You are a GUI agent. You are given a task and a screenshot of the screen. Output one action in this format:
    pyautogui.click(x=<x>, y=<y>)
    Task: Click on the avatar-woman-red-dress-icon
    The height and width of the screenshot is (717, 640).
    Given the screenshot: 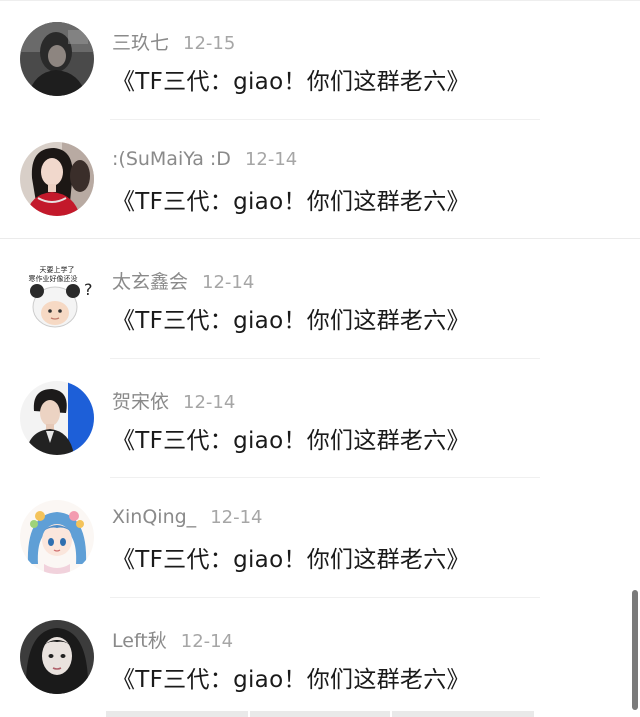 What is the action you would take?
    pyautogui.click(x=57, y=178)
    